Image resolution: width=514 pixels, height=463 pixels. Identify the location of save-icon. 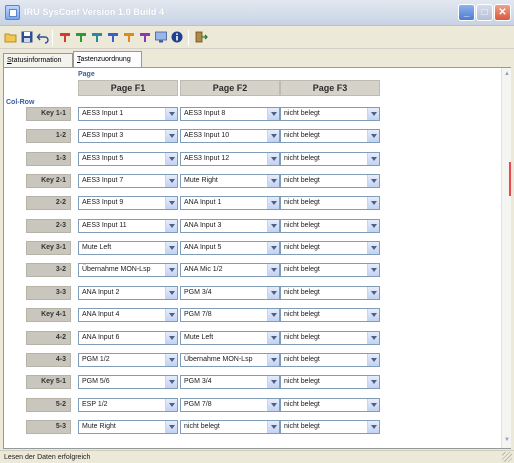
(27, 37).